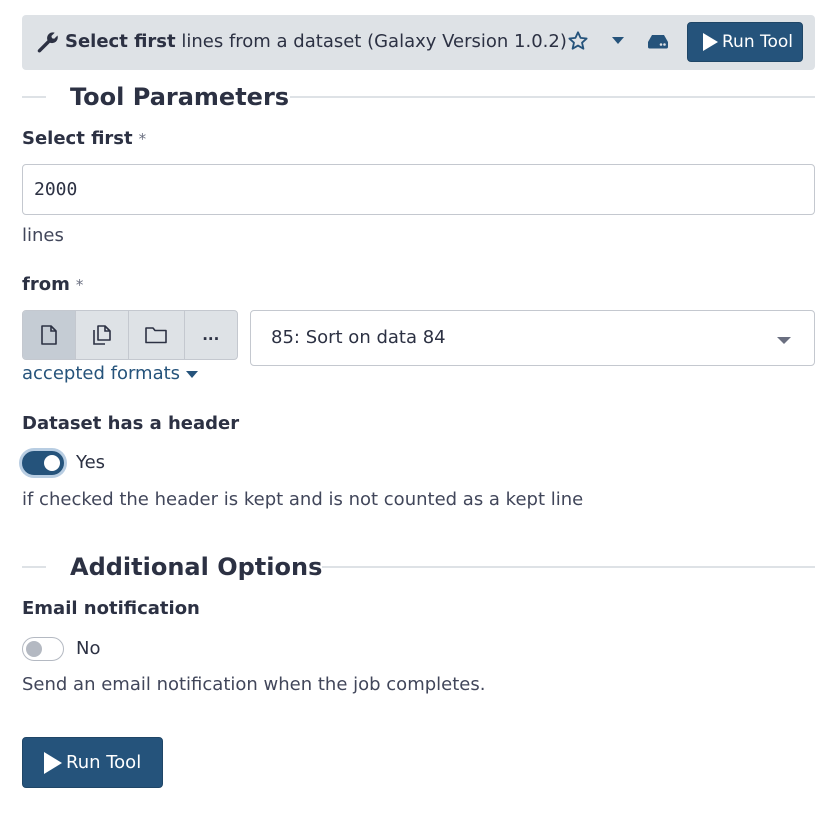 This screenshot has height=817, width=838. What do you see at coordinates (43, 649) in the screenshot?
I see `email-toggle` at bounding box center [43, 649].